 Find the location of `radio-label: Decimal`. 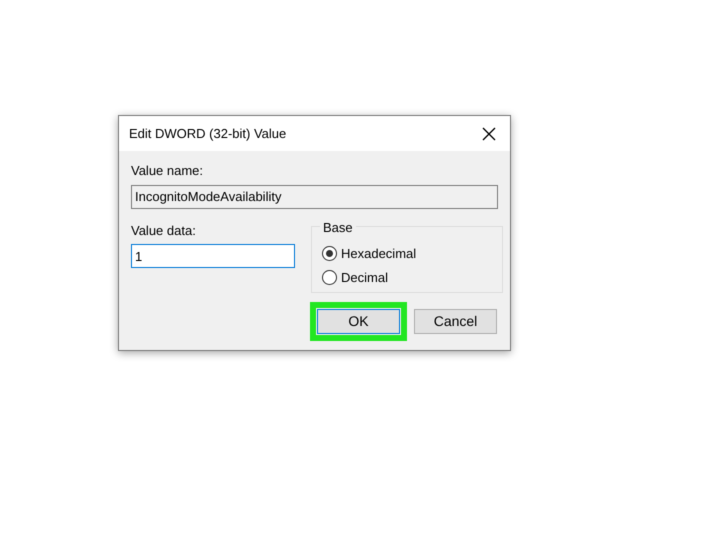

radio-label: Decimal is located at coordinates (364, 278).